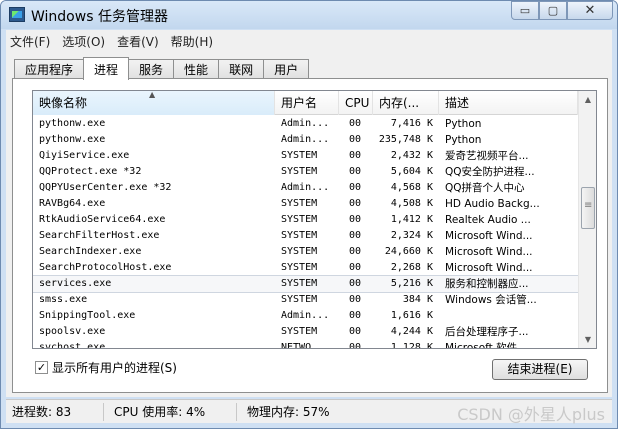  I want to click on column-user-name: 用户名, so click(307, 103).